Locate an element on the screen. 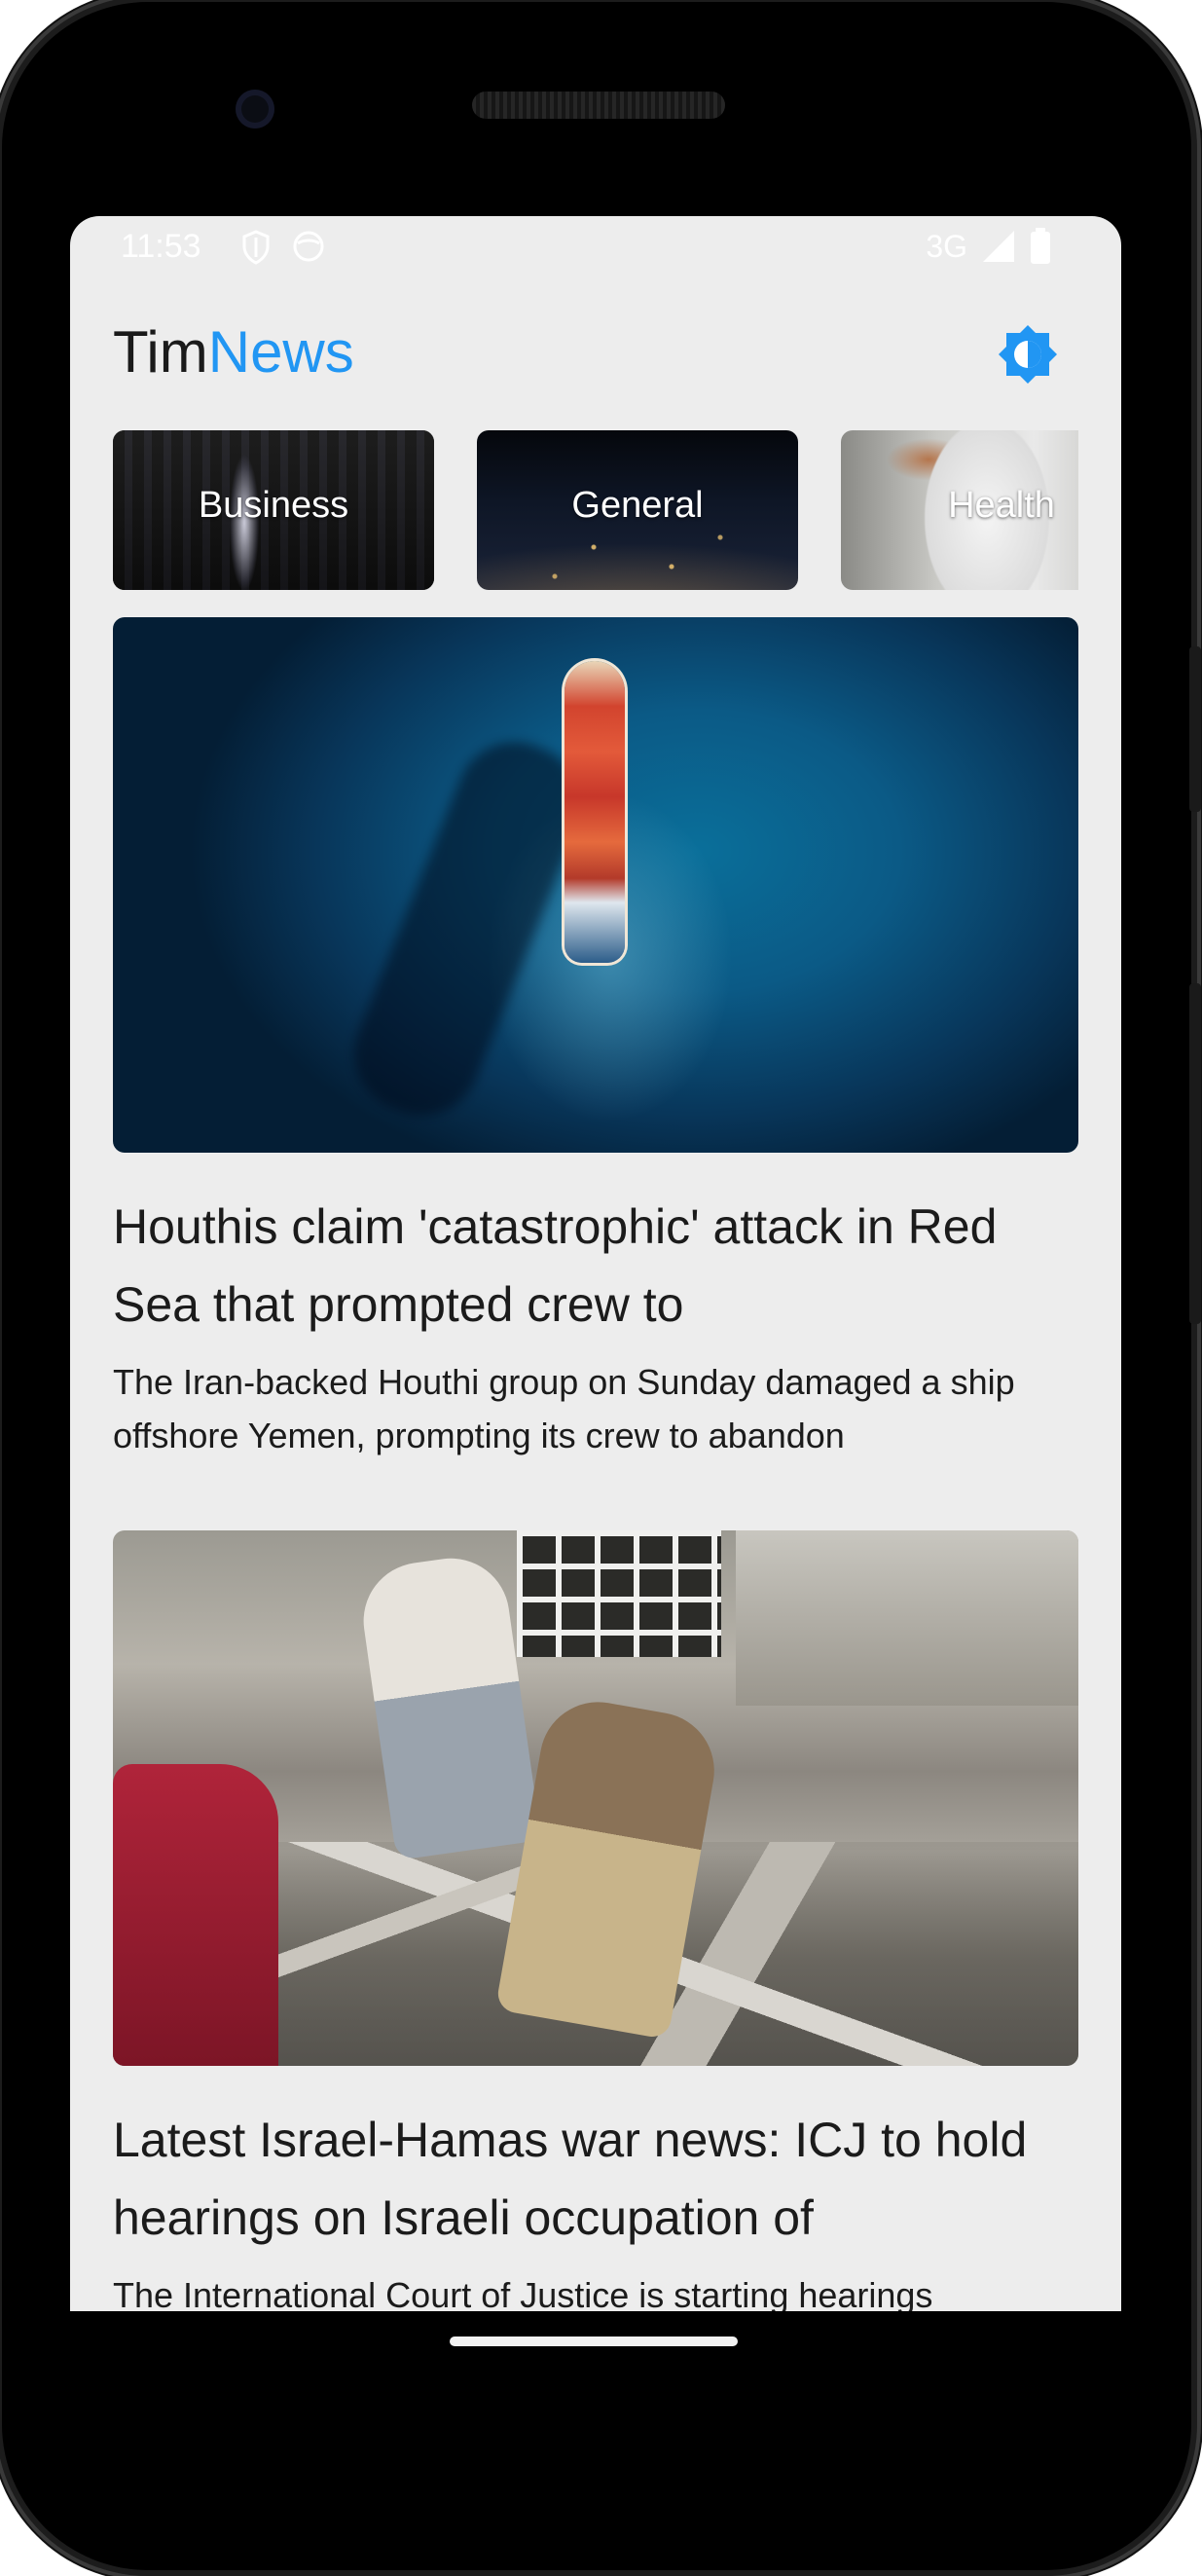  category-label: Business is located at coordinates (273, 505).